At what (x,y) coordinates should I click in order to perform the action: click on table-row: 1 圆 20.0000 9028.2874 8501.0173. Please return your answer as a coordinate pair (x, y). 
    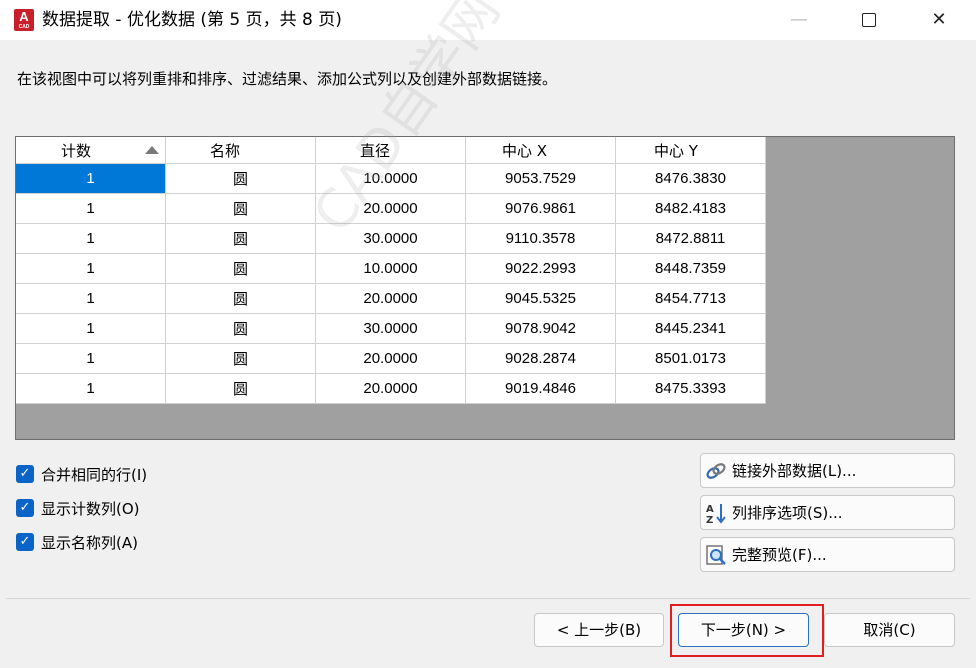
    Looking at the image, I should click on (391, 358).